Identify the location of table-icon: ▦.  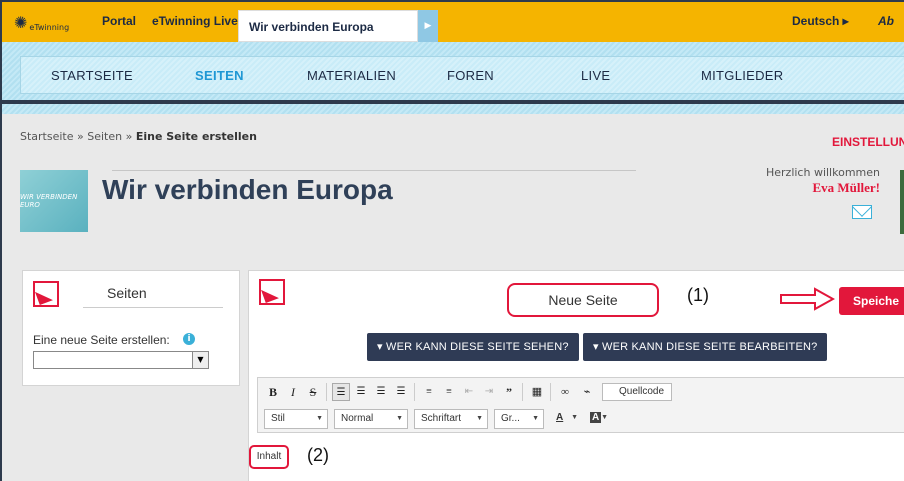
(537, 392).